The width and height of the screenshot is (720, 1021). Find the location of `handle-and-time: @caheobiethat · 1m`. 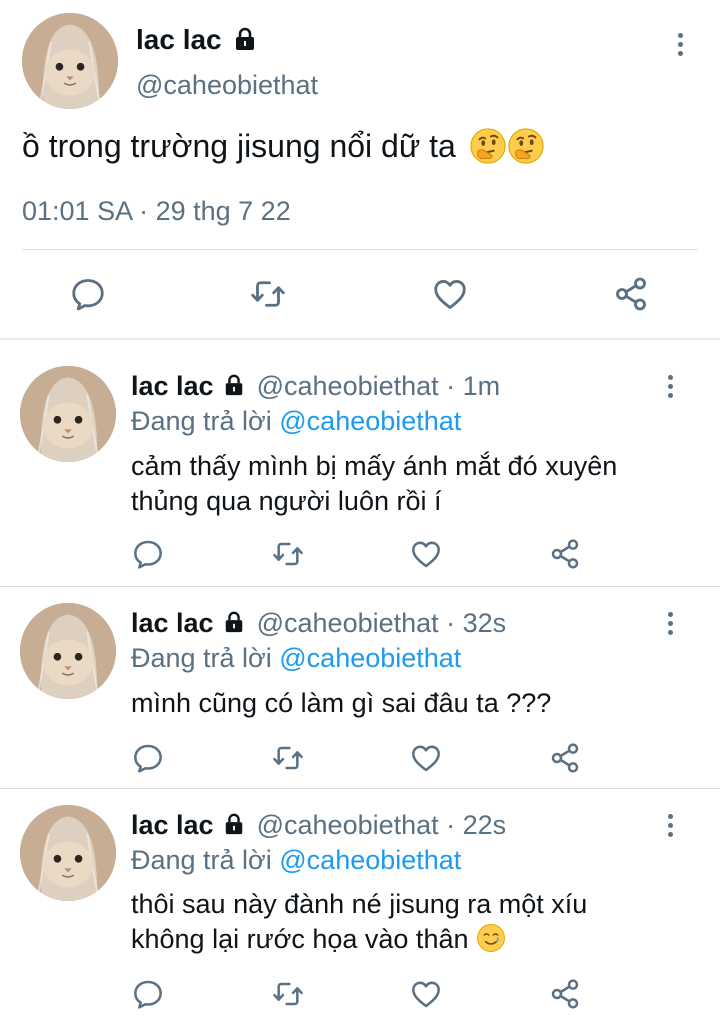

handle-and-time: @caheobiethat · 1m is located at coordinates (379, 386).